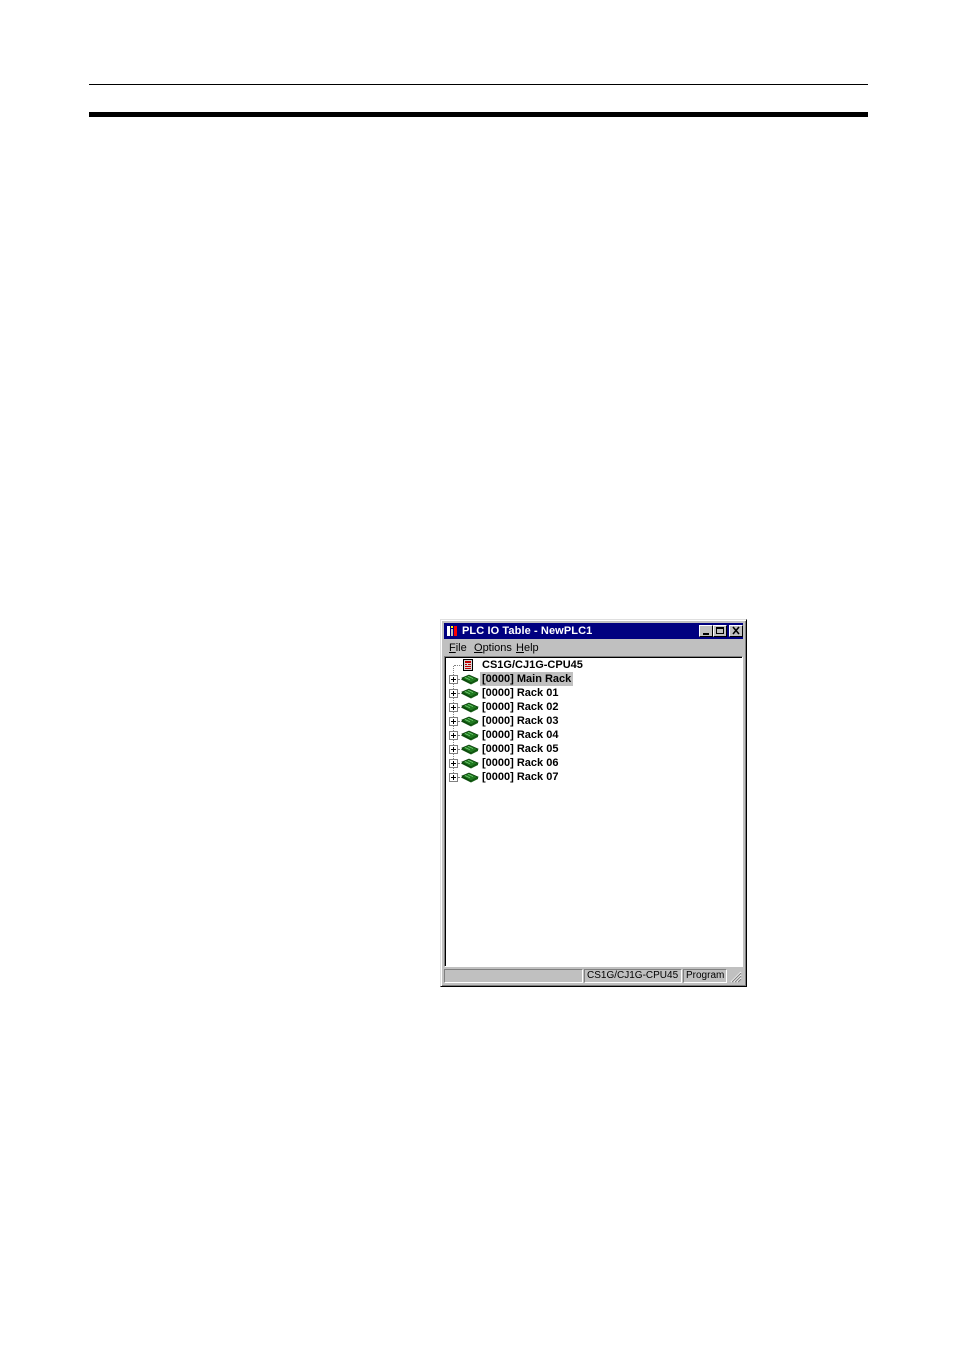 This screenshot has width=954, height=1351. Describe the element at coordinates (452, 648) in the screenshot. I see `menu-file-accel: F` at that location.